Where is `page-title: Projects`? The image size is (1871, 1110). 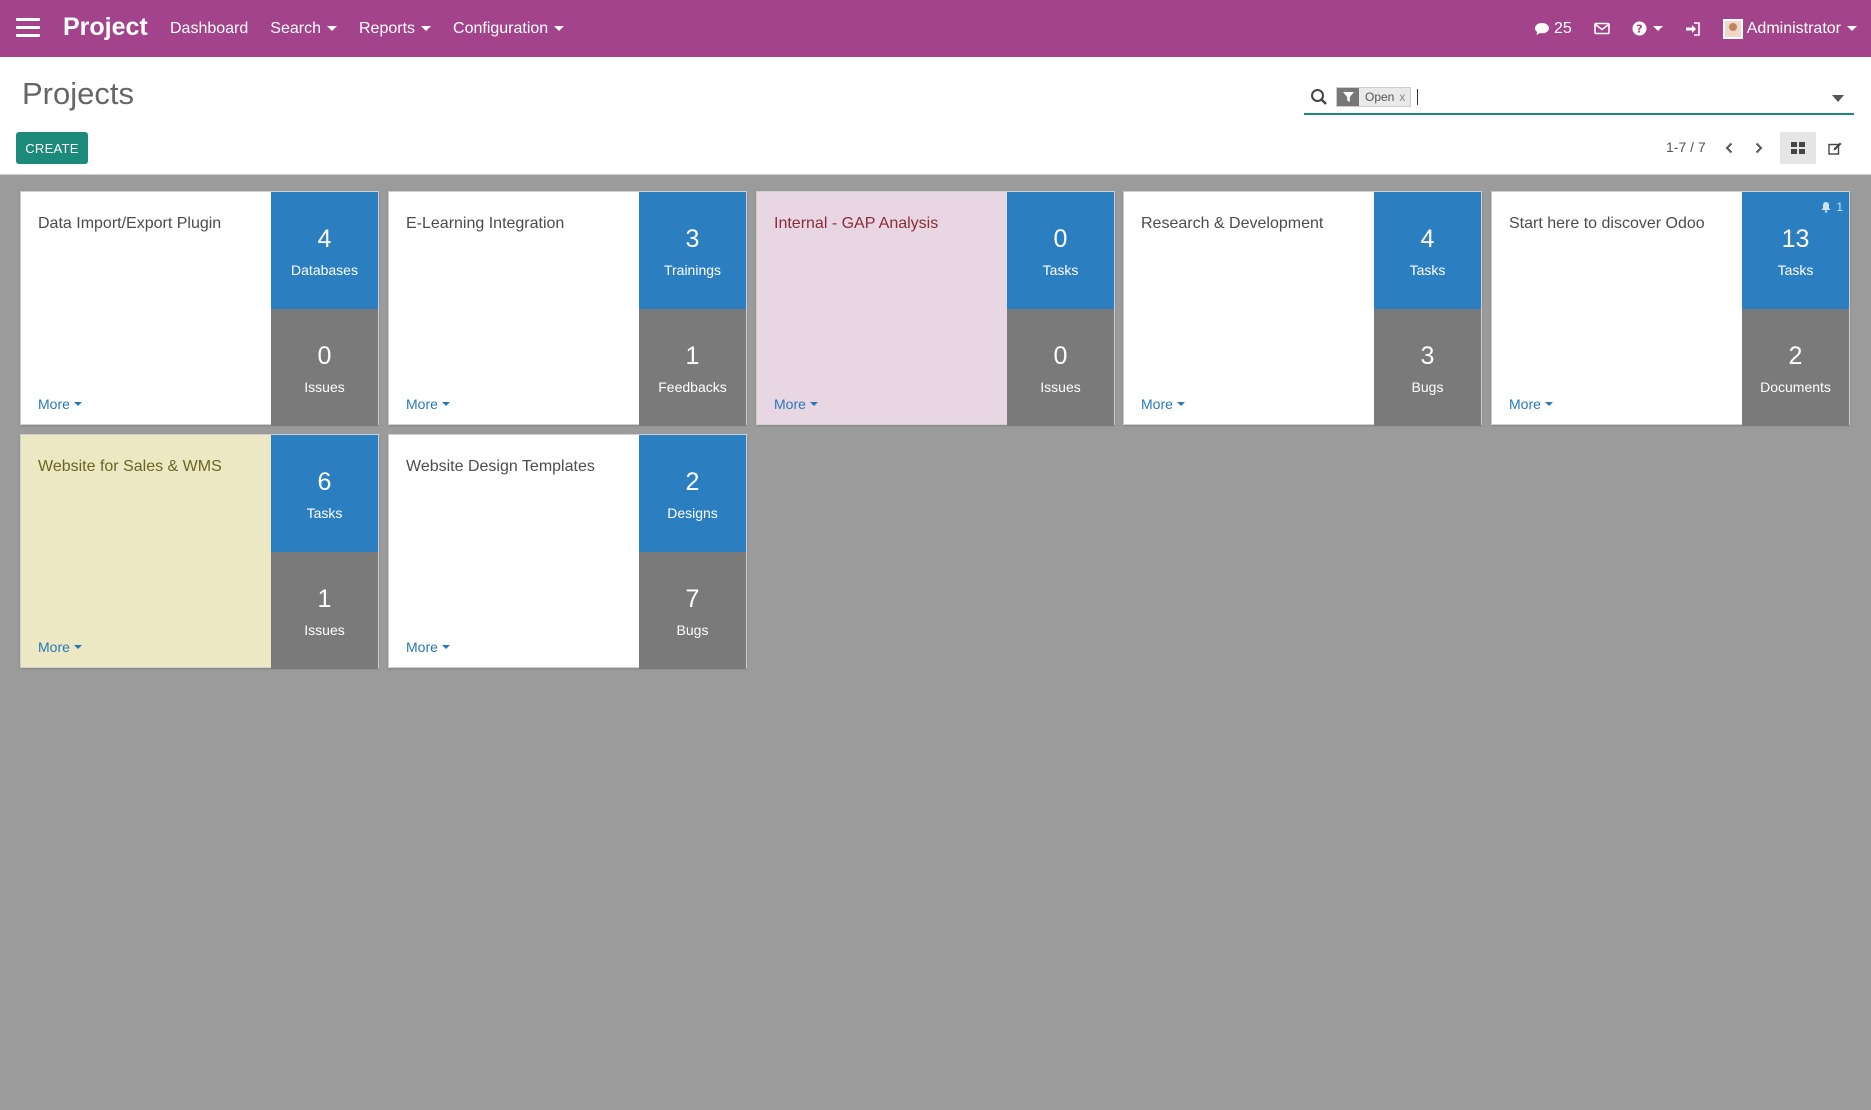 page-title: Projects is located at coordinates (78, 93).